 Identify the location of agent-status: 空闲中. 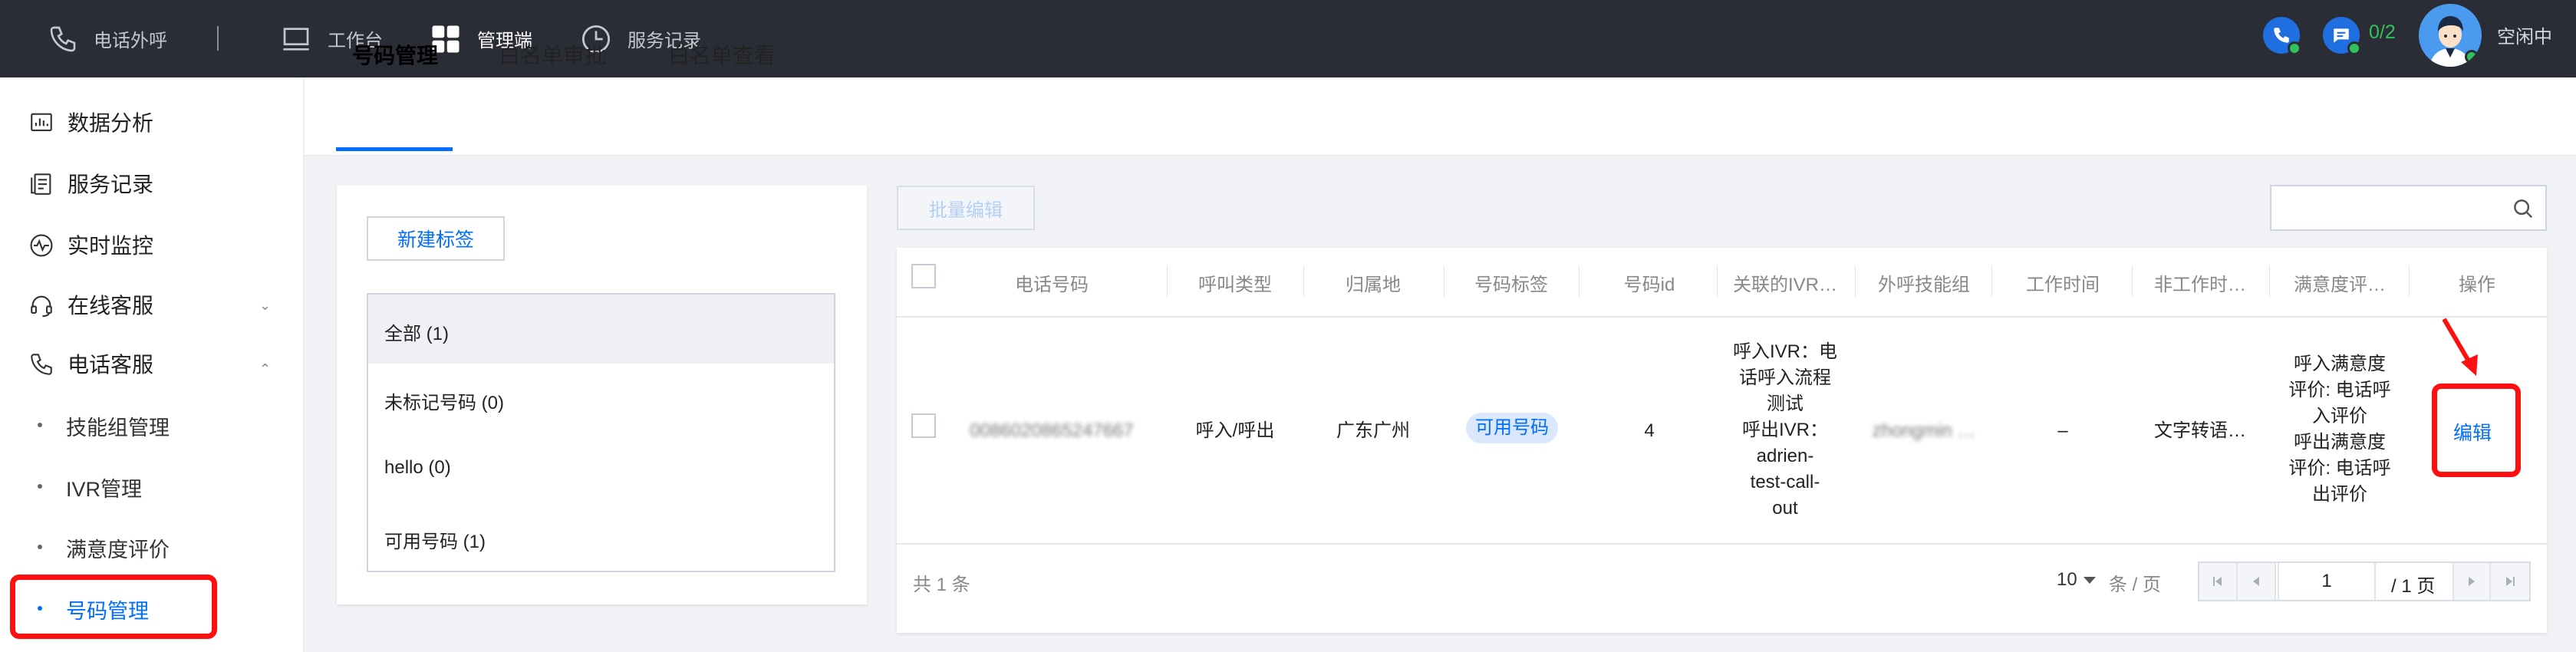
(2524, 35).